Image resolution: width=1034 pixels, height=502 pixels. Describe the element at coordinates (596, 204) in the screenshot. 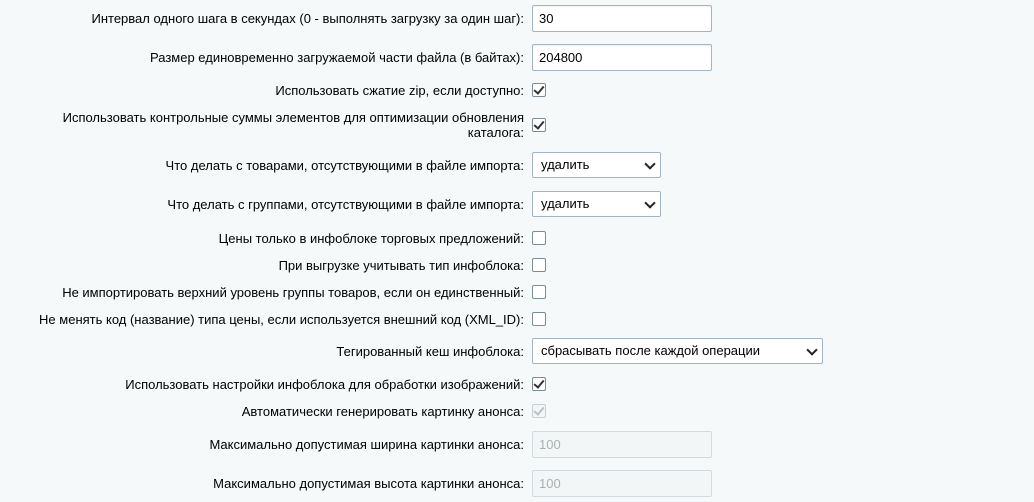

I see `missing-groups-select: удалить` at that location.